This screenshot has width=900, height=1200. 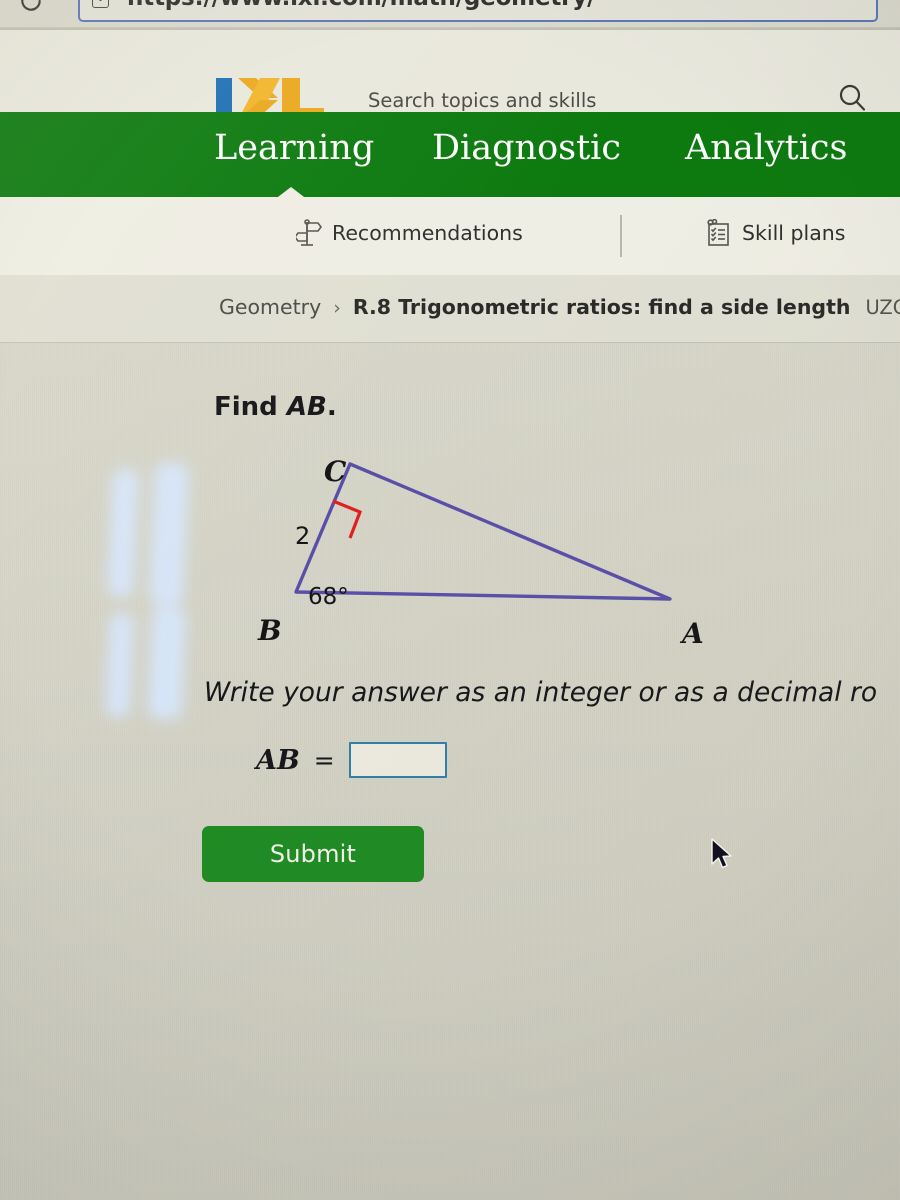 I want to click on signpost-icon, so click(x=309, y=232).